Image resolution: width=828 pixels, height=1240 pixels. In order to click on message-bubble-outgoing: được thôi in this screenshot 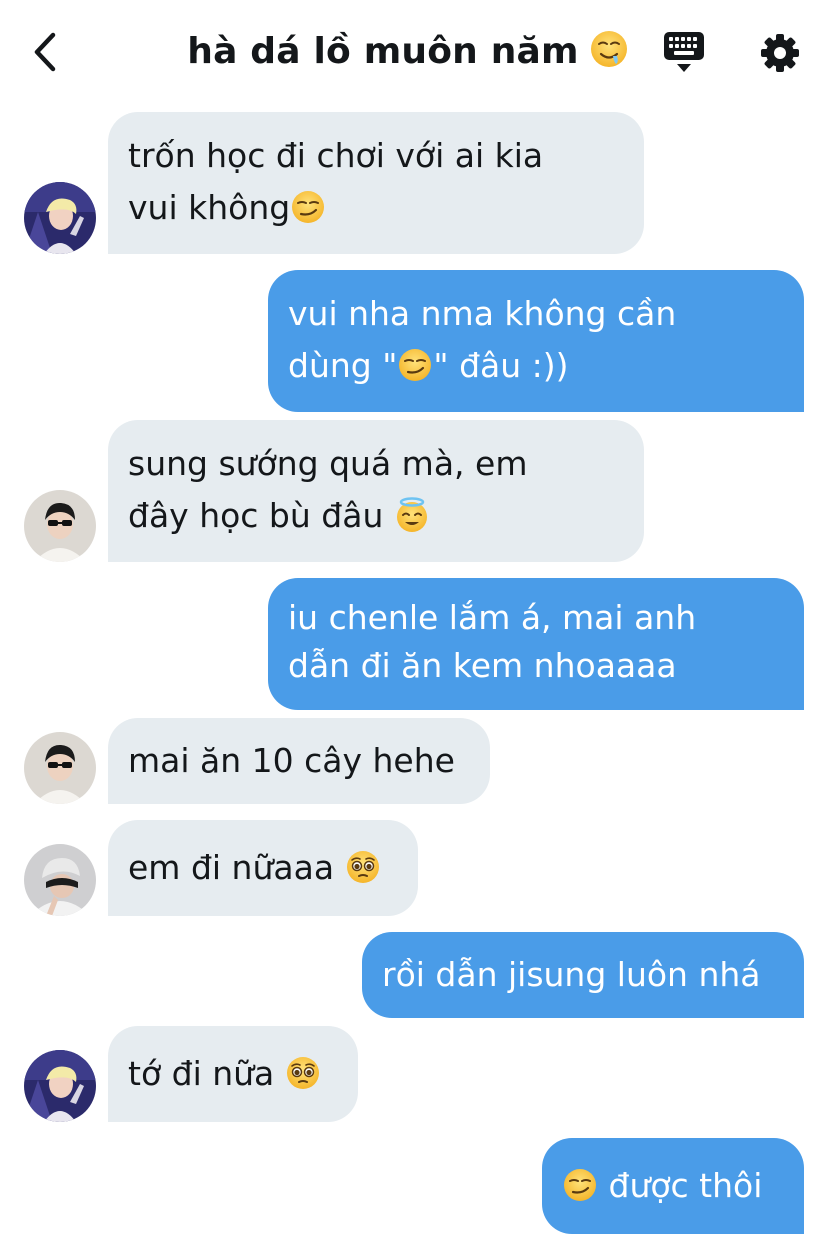, I will do `click(673, 1186)`.